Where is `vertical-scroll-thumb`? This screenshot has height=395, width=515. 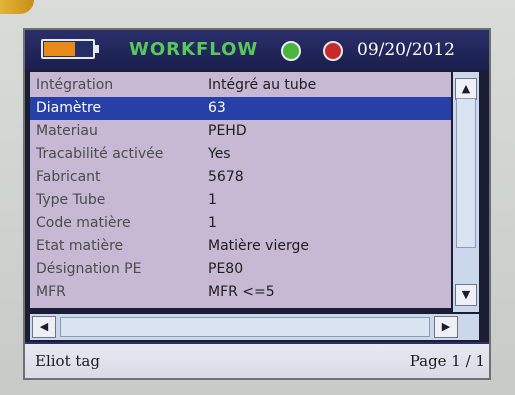 vertical-scroll-thumb is located at coordinates (466, 173).